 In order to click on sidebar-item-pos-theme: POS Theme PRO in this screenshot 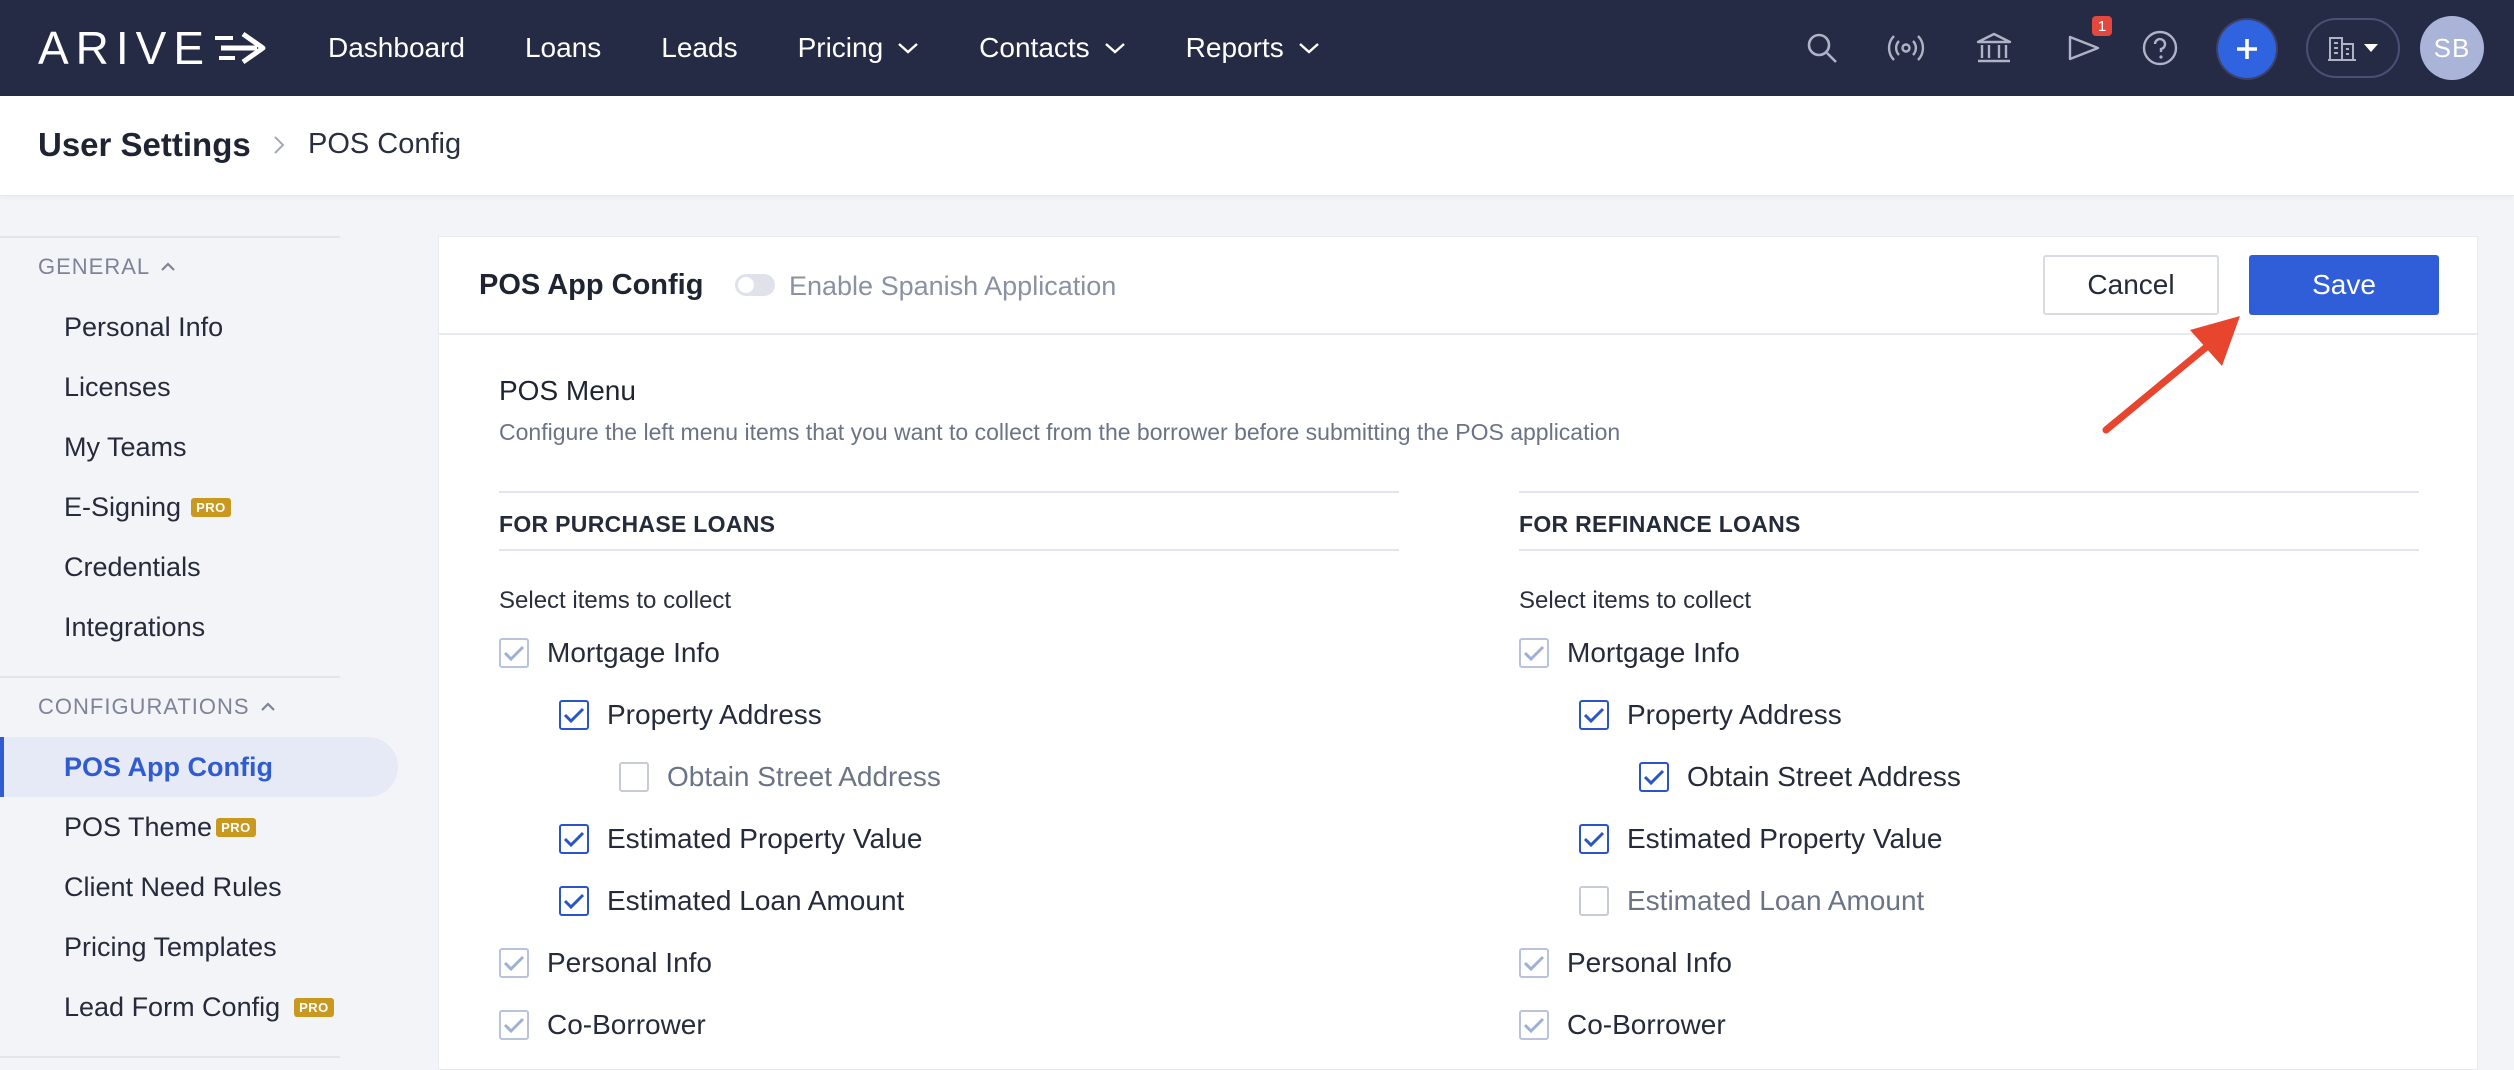, I will do `click(160, 827)`.